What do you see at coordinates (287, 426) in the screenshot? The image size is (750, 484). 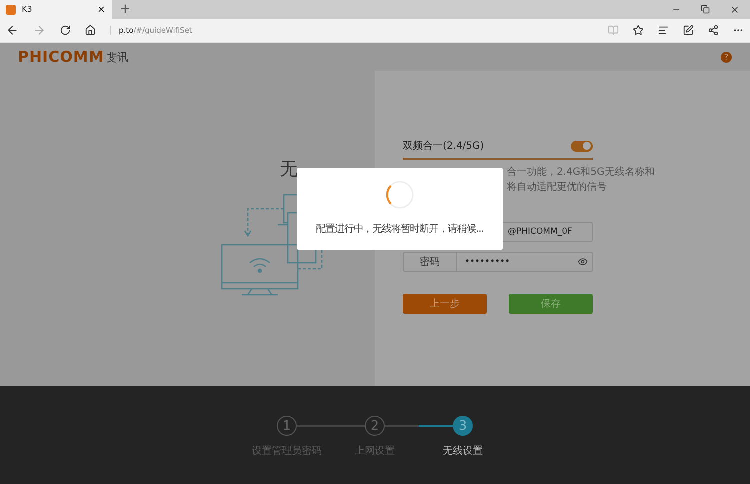 I see `step-number: 1` at bounding box center [287, 426].